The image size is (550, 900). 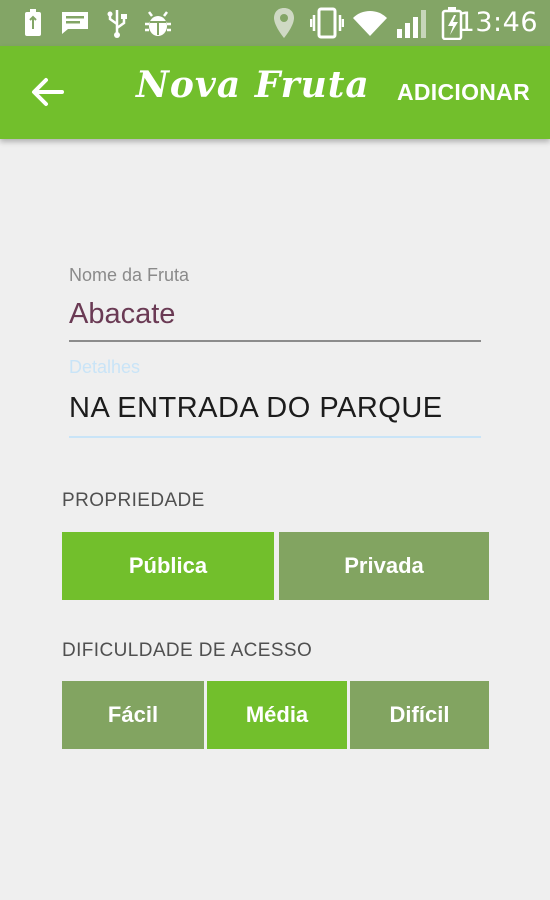 I want to click on page-title: Nova Fruta, so click(x=253, y=85).